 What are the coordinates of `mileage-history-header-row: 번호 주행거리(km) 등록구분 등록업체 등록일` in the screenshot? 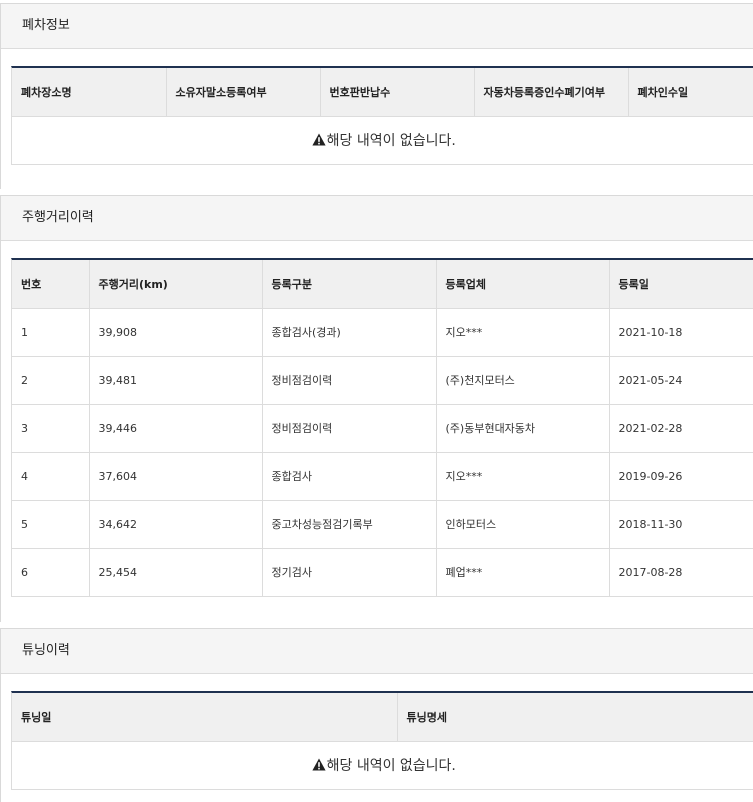 It's located at (382, 284).